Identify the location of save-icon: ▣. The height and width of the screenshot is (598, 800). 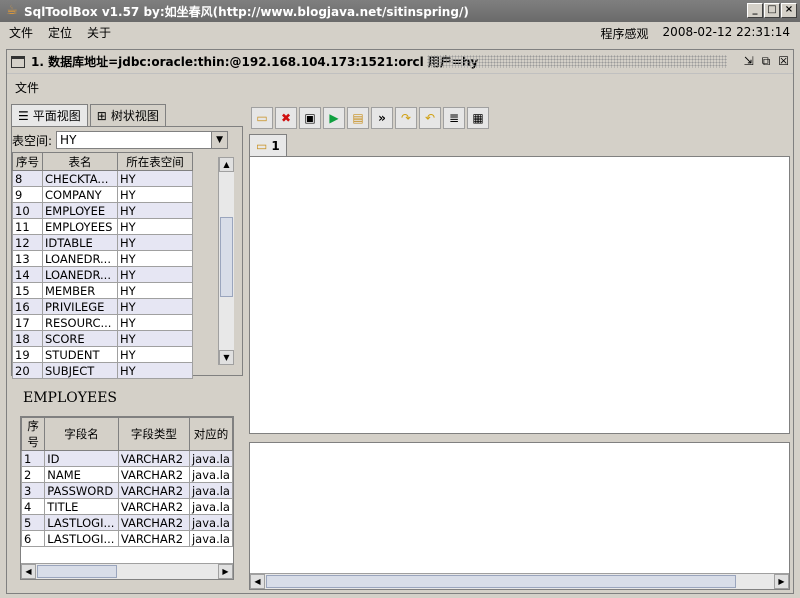
(310, 118).